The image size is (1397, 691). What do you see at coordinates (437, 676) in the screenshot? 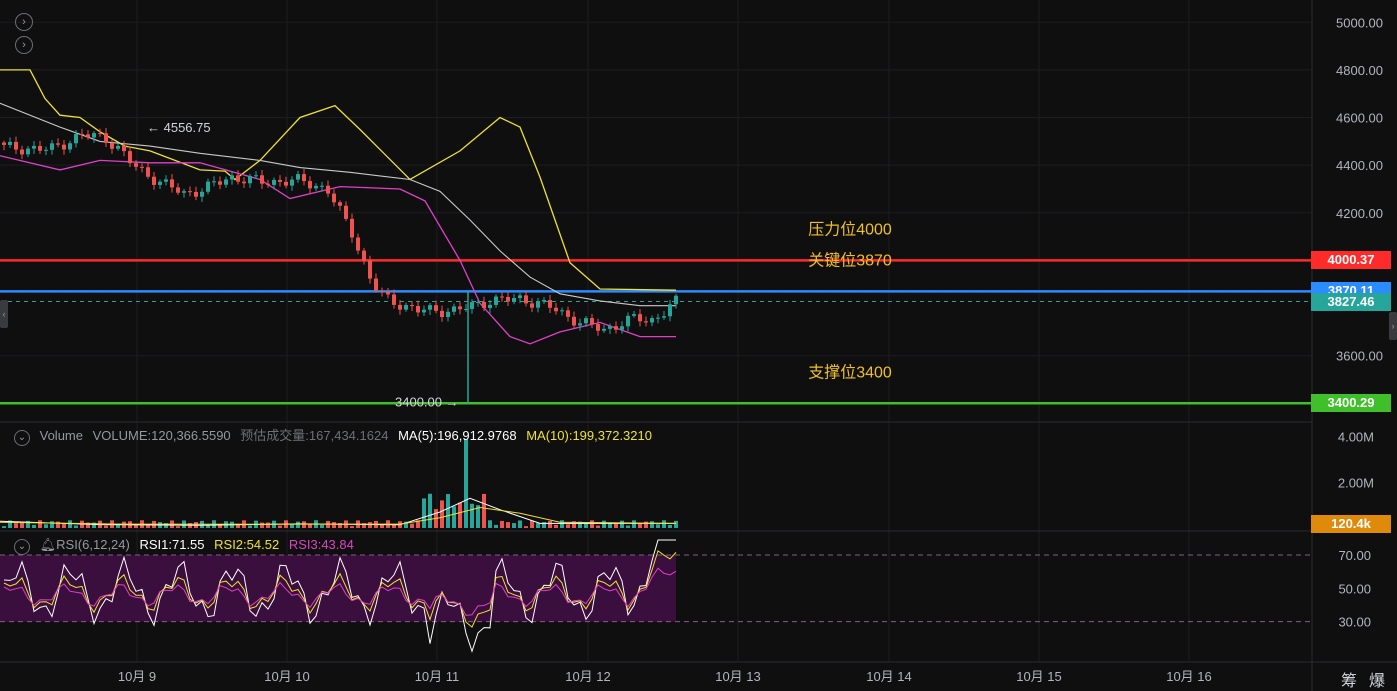
I see `x-tick-label: 10月 11` at bounding box center [437, 676].